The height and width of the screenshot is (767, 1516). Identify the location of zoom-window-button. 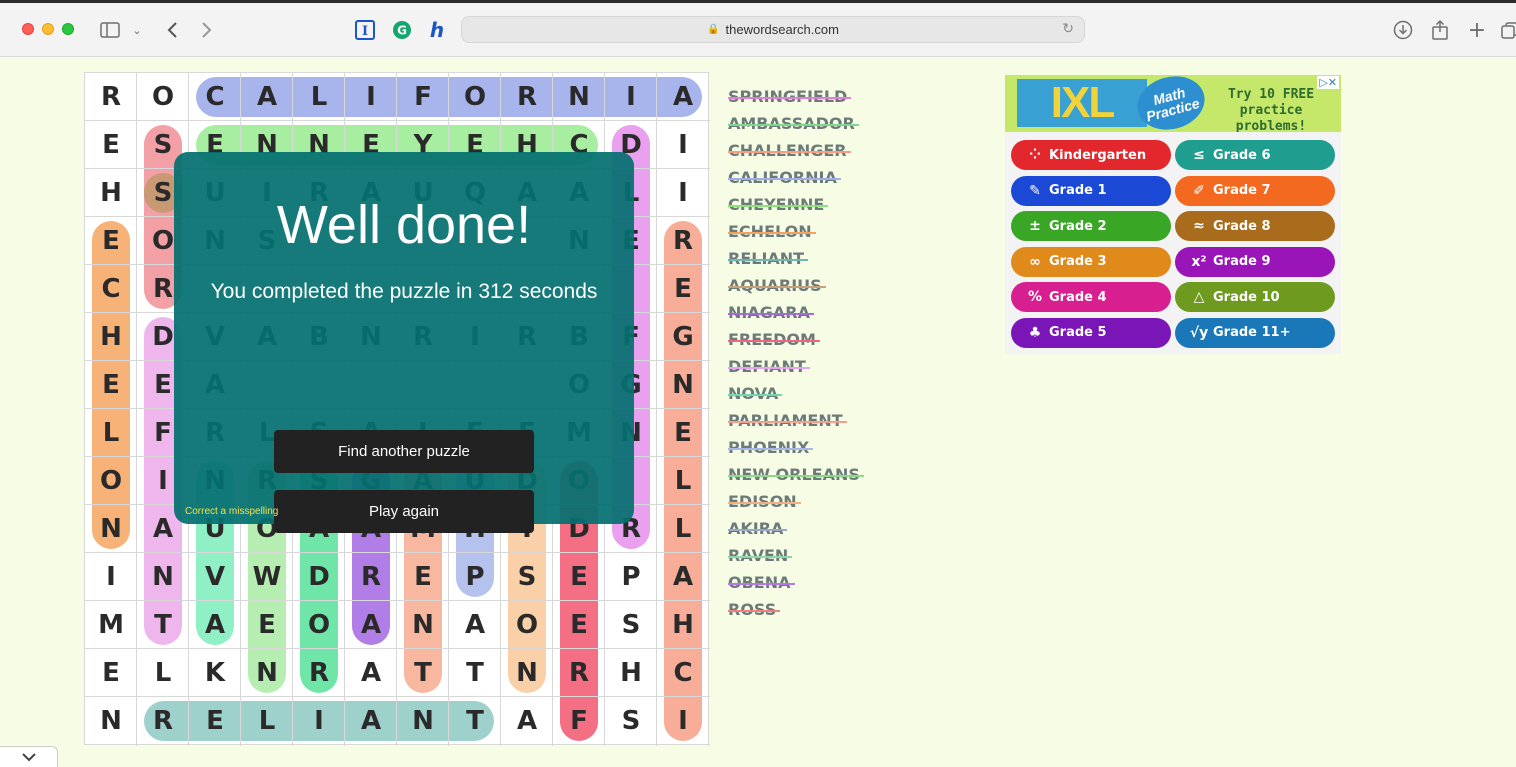
(68, 29).